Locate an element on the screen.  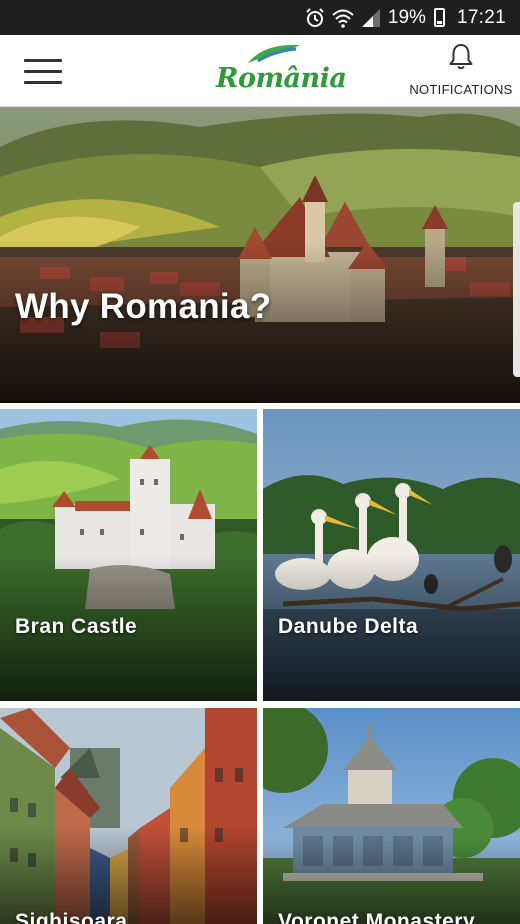
signal-icon is located at coordinates (371, 18).